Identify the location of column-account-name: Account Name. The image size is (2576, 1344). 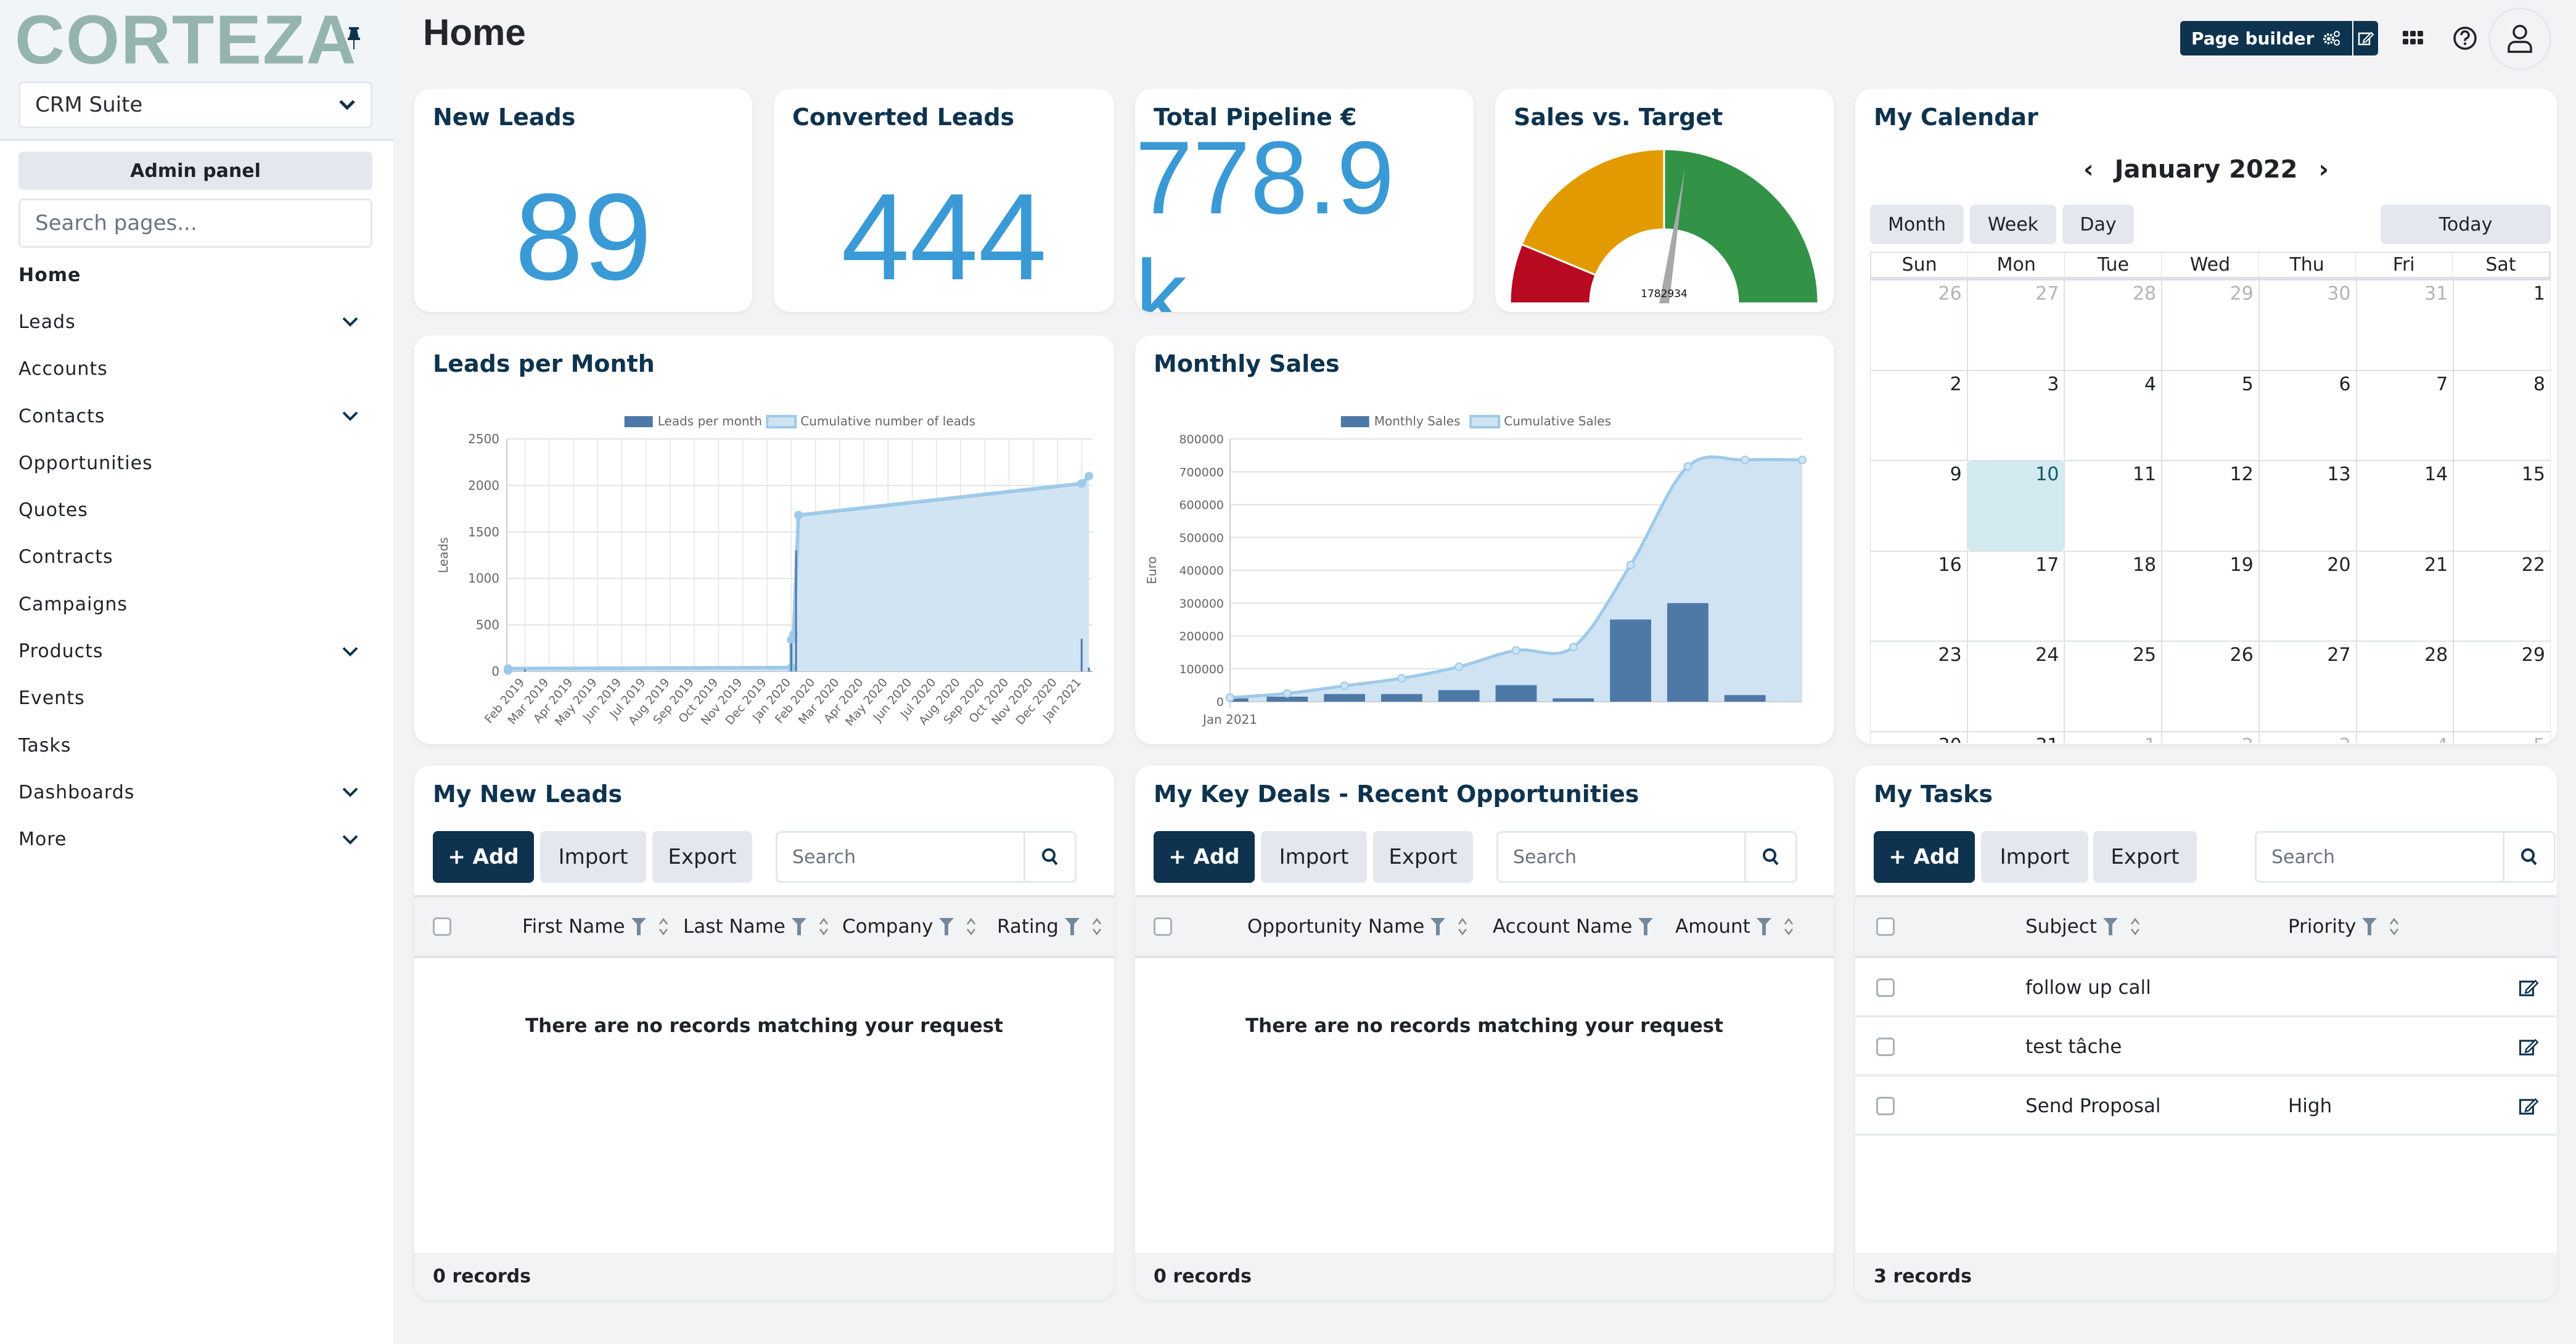
(1573, 927).